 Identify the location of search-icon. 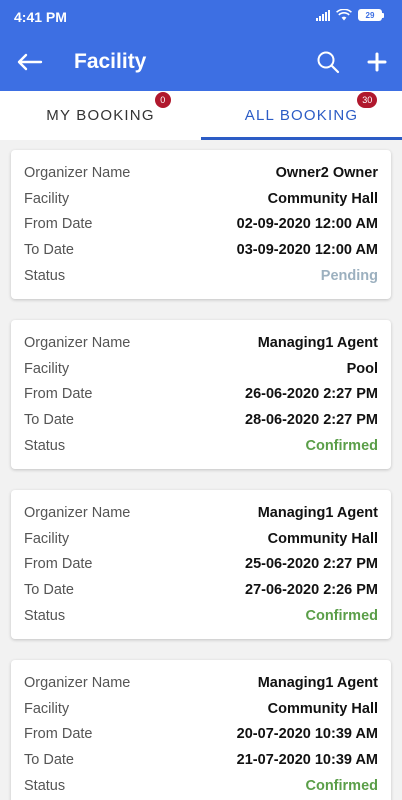
(328, 62).